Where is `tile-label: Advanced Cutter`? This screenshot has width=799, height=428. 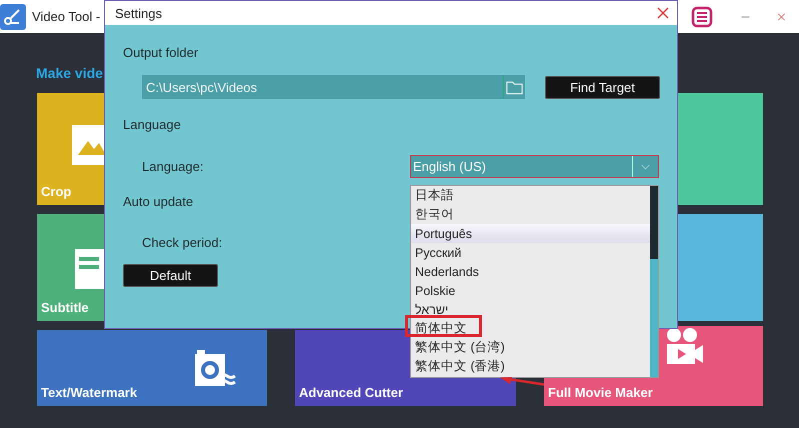 tile-label: Advanced Cutter is located at coordinates (351, 392).